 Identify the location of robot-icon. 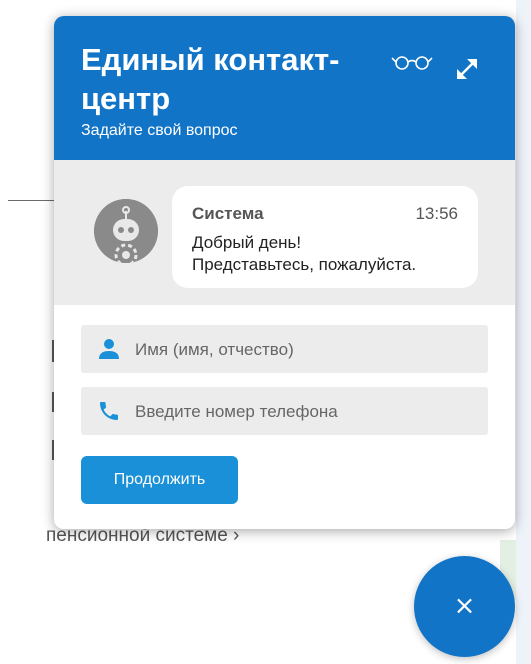
(126, 231).